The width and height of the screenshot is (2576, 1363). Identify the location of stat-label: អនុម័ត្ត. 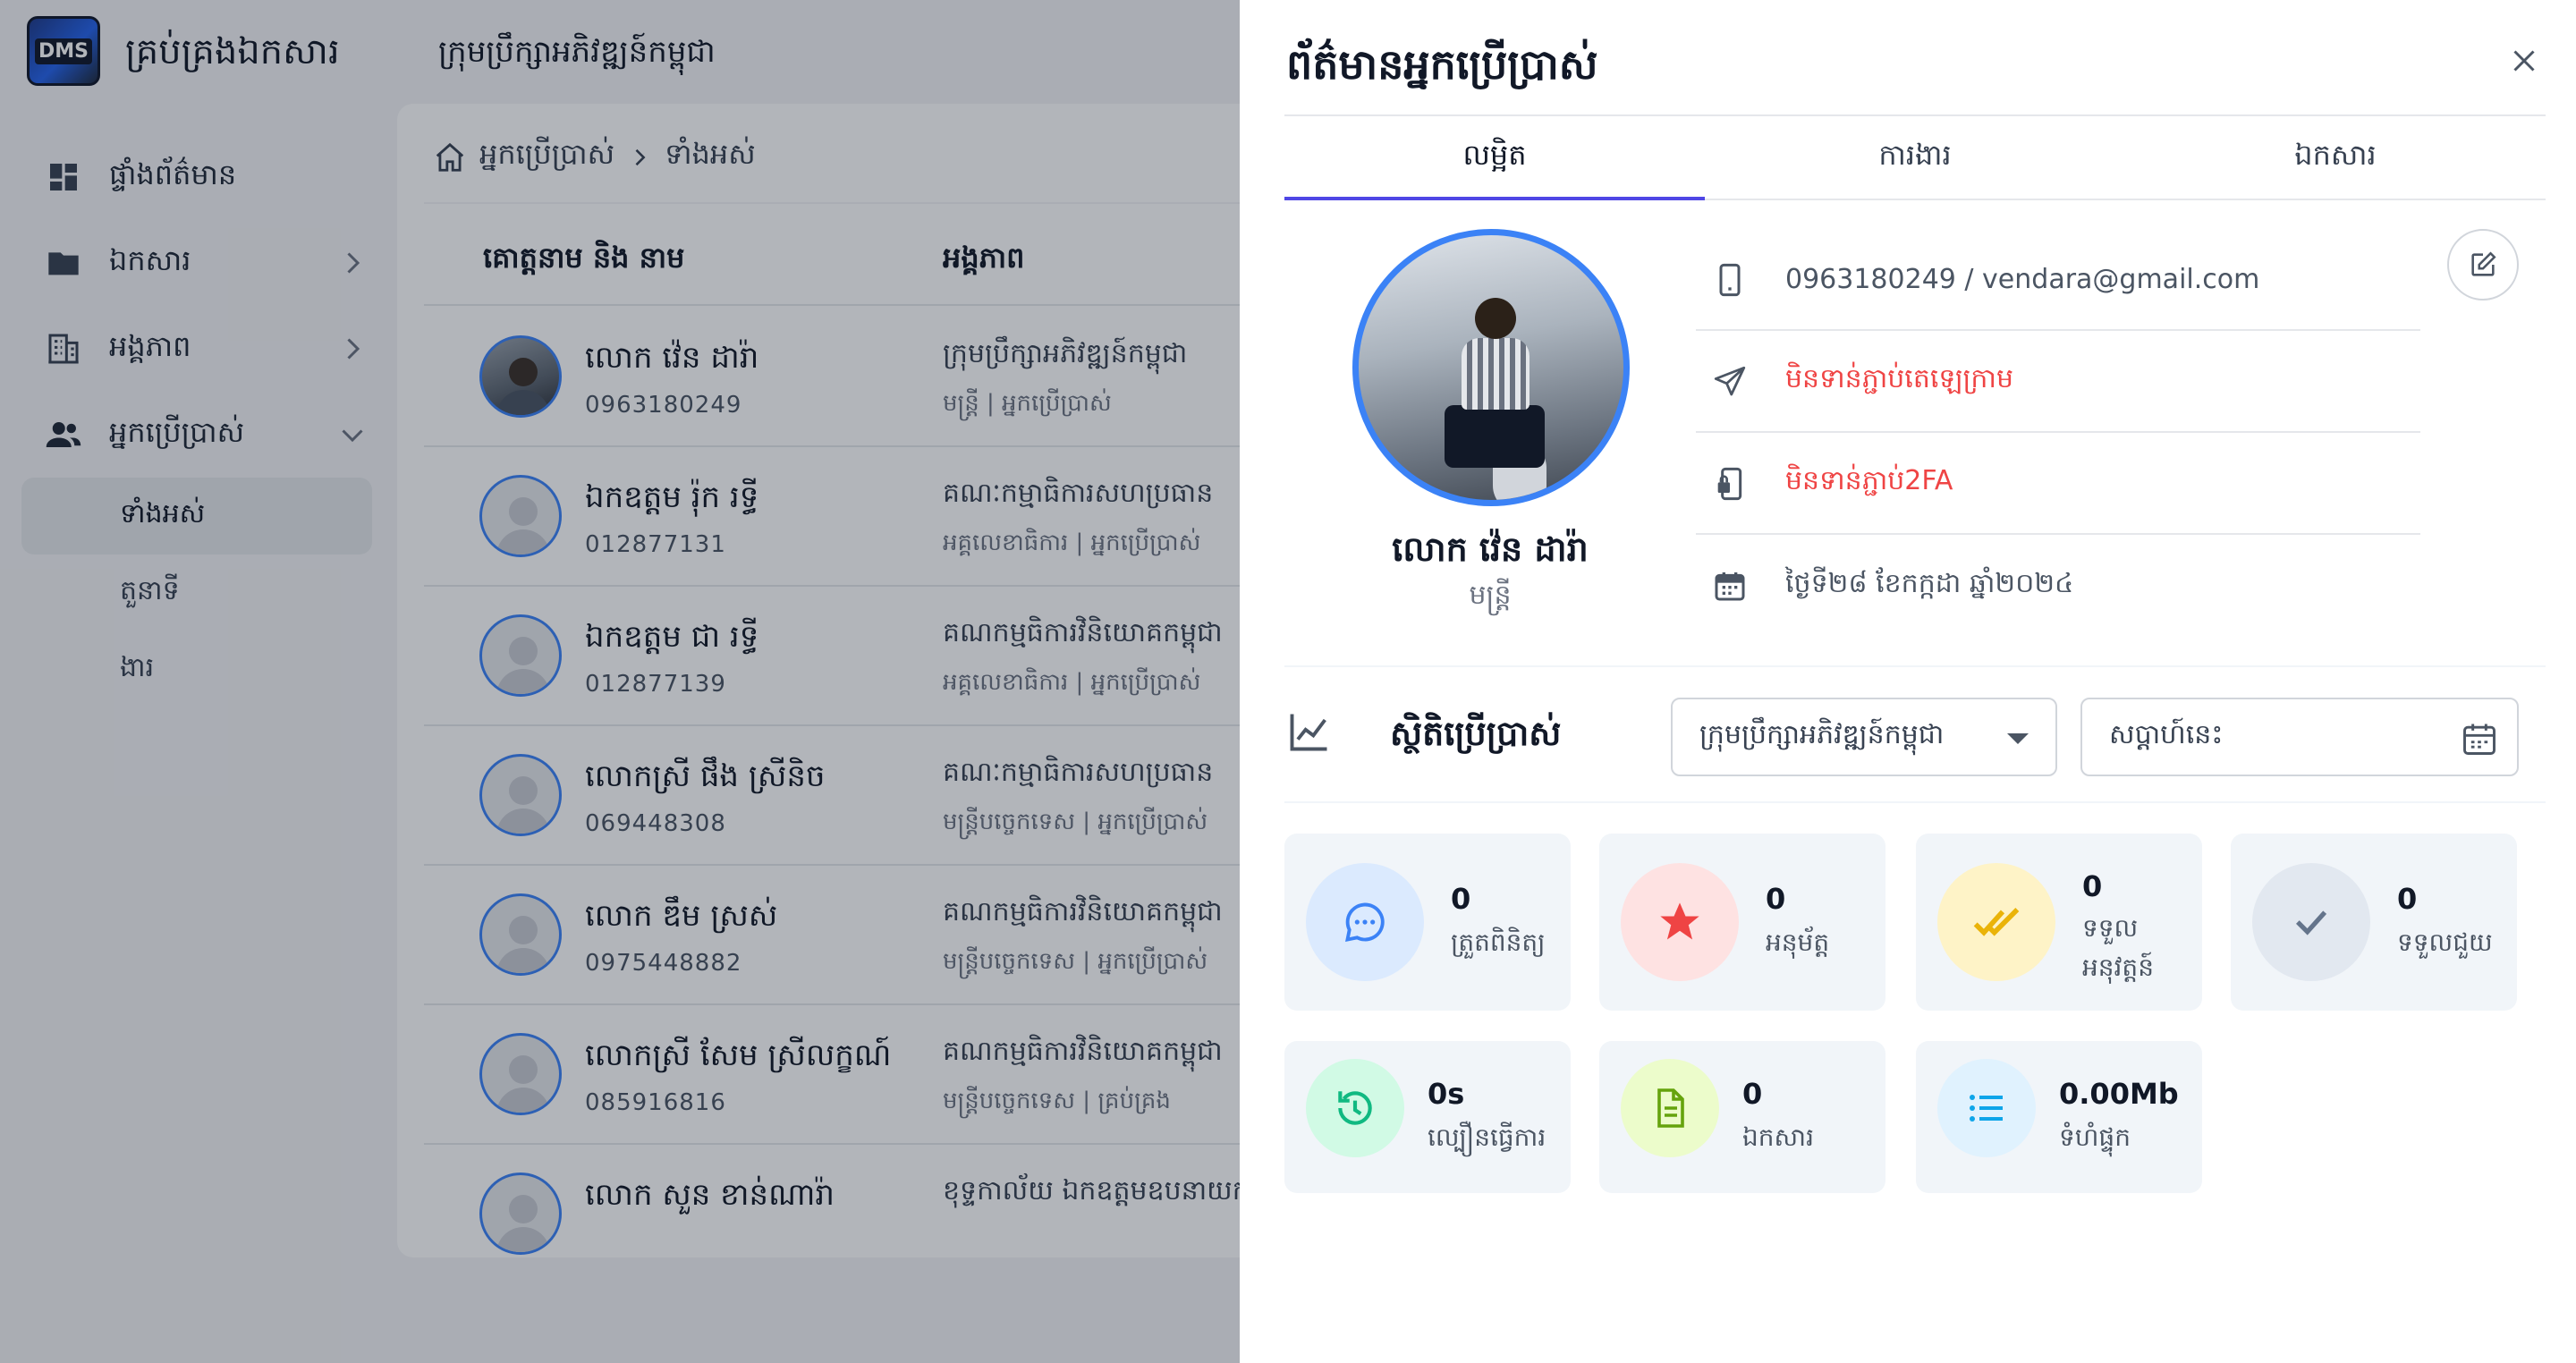
(1798, 942).